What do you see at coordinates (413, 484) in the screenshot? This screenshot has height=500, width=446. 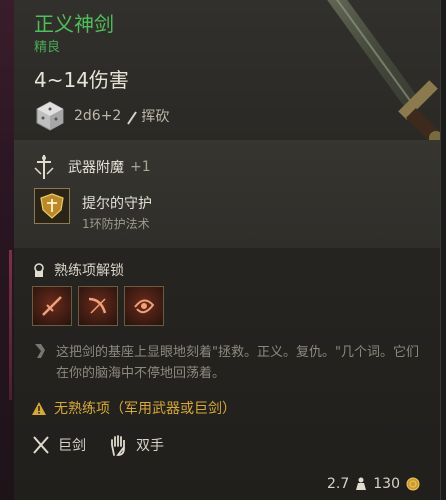 I see `gold-coin-icon` at bounding box center [413, 484].